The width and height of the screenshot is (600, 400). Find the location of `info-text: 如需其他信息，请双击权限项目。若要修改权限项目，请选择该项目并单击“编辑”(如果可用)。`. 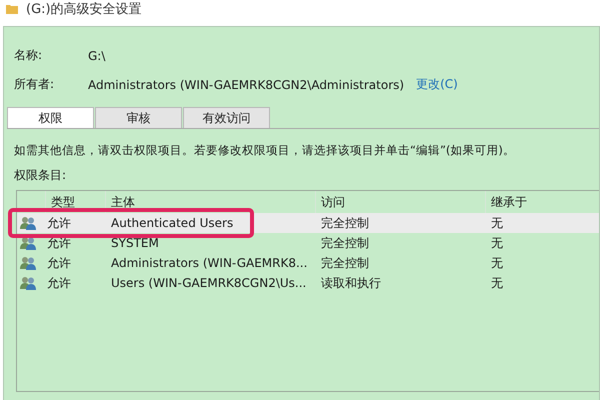

info-text: 如需其他信息，请双击权限项目。若要修改权限项目，请选择该项目并单击“编辑”(如果可用)。 is located at coordinates (265, 150).